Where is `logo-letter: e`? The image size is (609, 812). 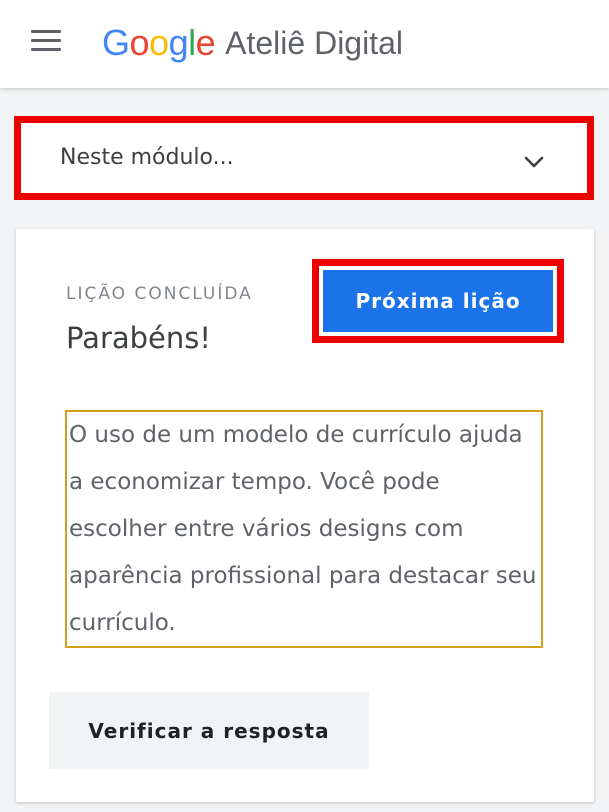 logo-letter: e is located at coordinates (205, 42).